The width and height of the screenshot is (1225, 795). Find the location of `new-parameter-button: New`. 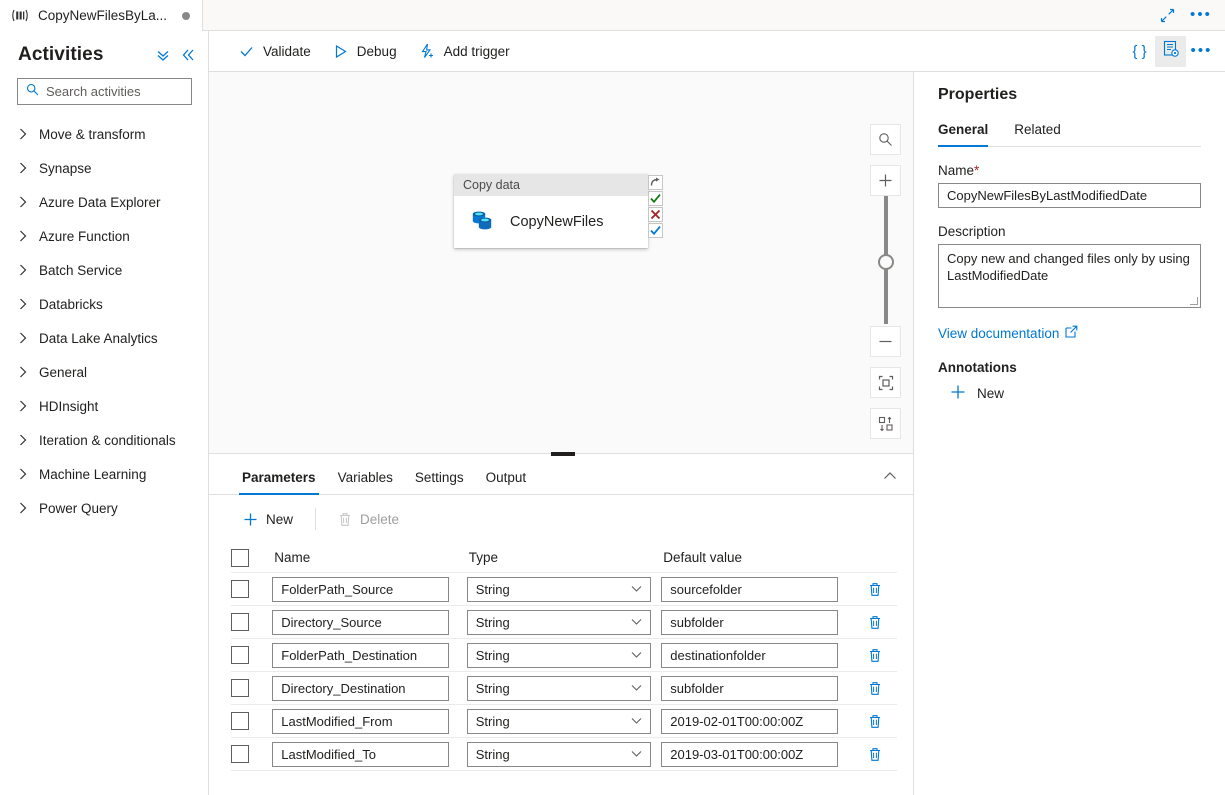

new-parameter-button: New is located at coordinates (268, 519).